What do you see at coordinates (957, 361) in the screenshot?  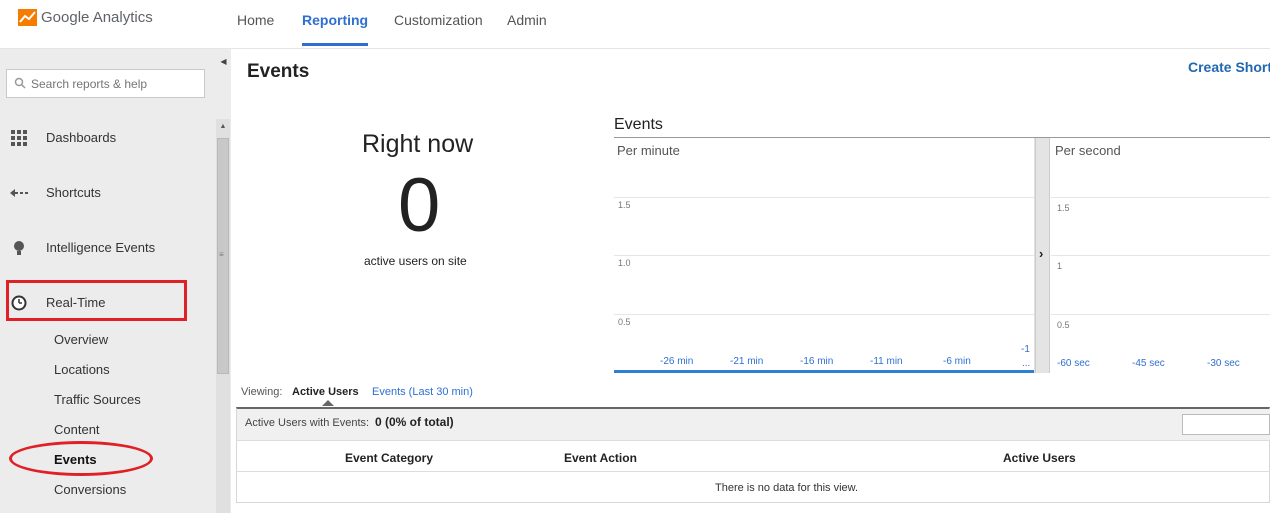 I see `x-tick-label: -6 min` at bounding box center [957, 361].